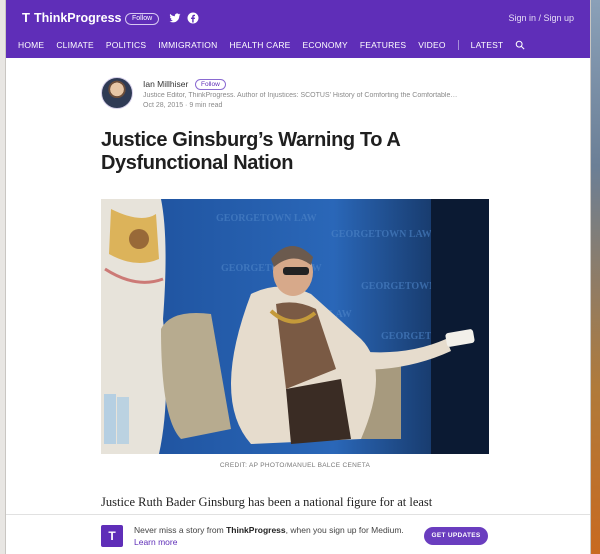  Describe the element at coordinates (431, 45) in the screenshot. I see `nav-video: VIDEO` at that location.